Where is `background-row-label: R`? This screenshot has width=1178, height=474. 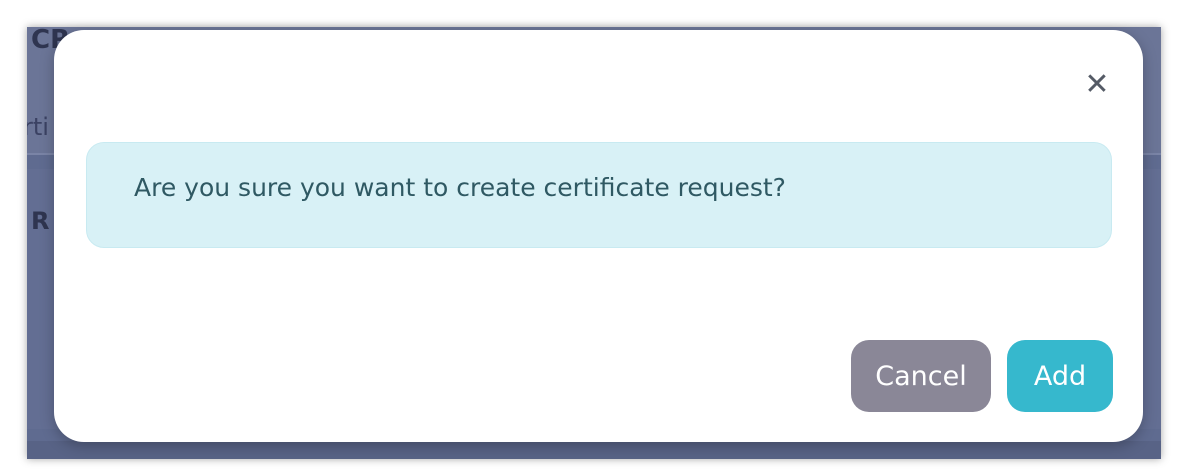
background-row-label: R is located at coordinates (40, 221).